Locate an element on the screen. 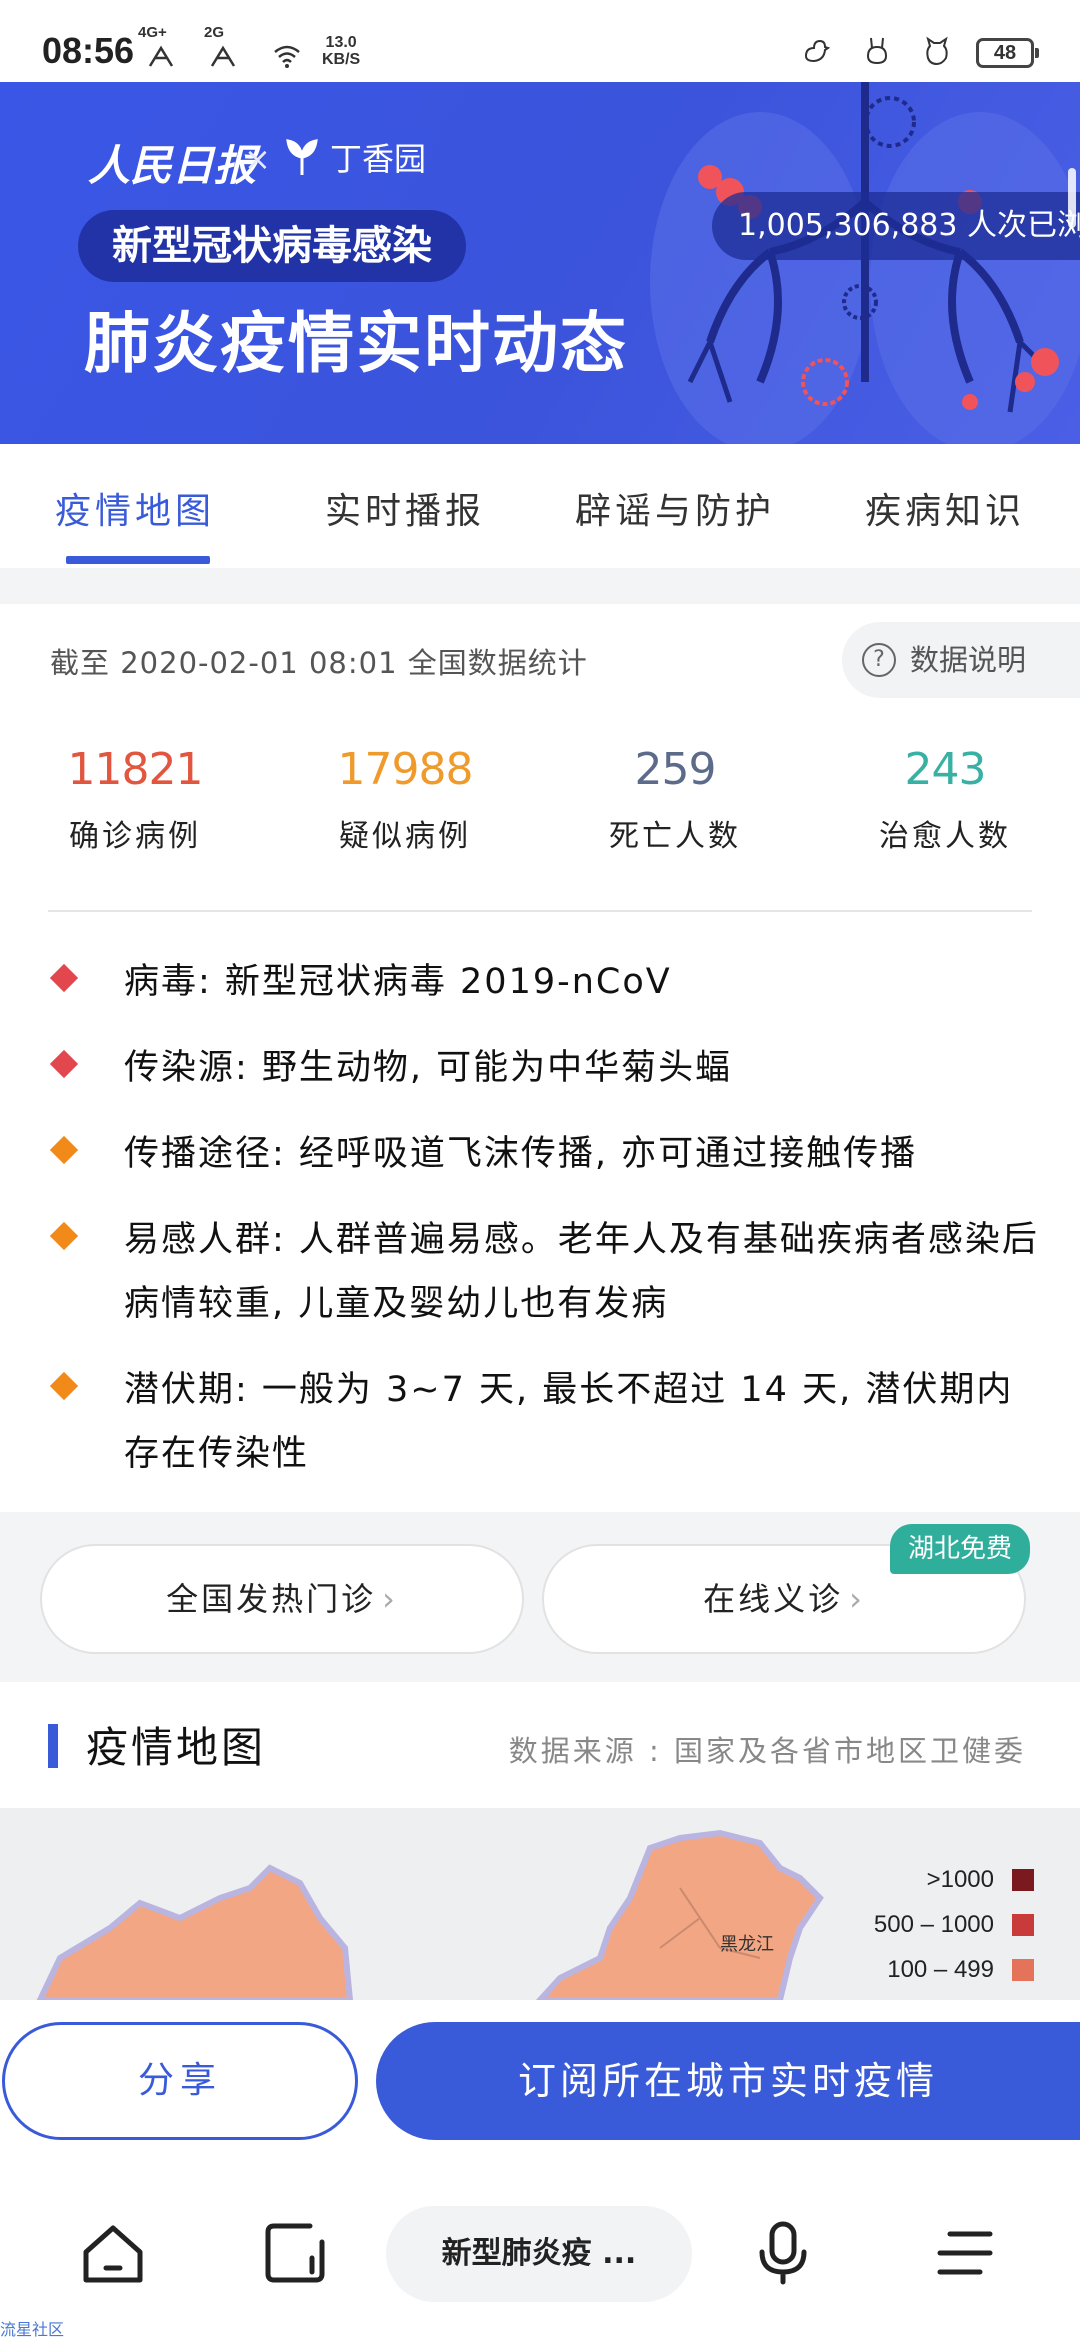  status-time: 08:56 is located at coordinates (88, 50).